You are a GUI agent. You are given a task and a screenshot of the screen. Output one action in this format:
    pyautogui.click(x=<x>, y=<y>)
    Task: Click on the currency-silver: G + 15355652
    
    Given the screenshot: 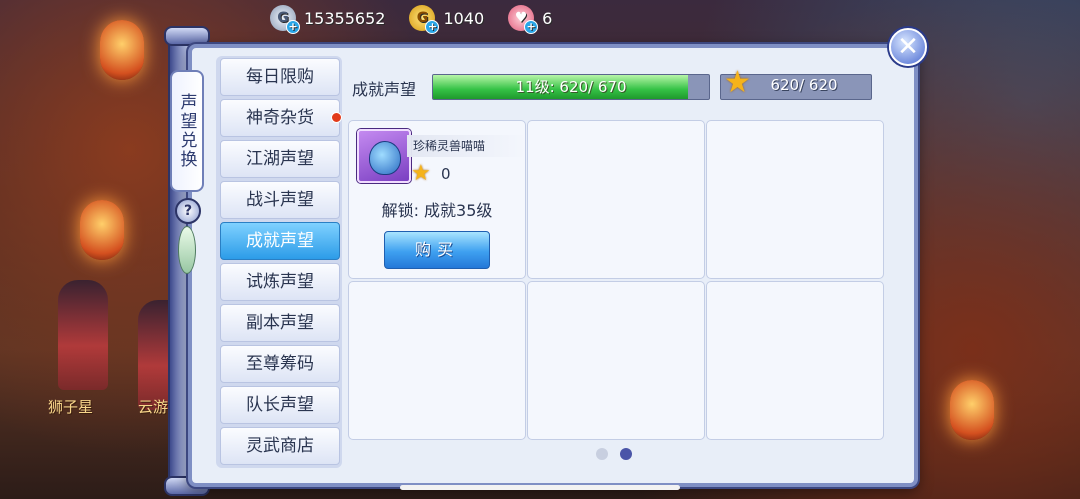 What is the action you would take?
    pyautogui.click(x=328, y=19)
    